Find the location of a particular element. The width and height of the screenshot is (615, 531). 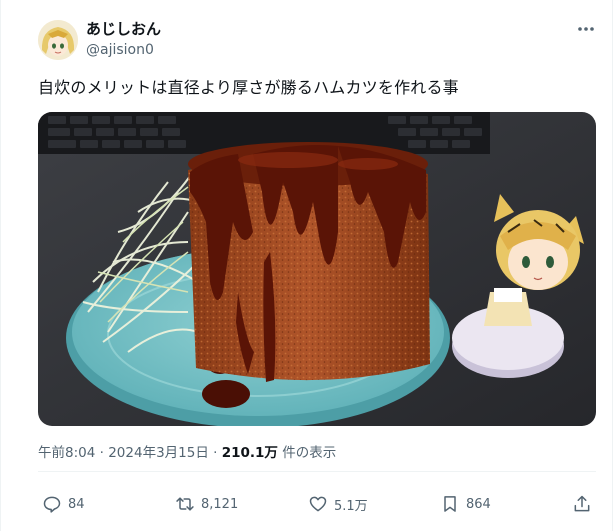

reply-button: 84 is located at coordinates (63, 504).